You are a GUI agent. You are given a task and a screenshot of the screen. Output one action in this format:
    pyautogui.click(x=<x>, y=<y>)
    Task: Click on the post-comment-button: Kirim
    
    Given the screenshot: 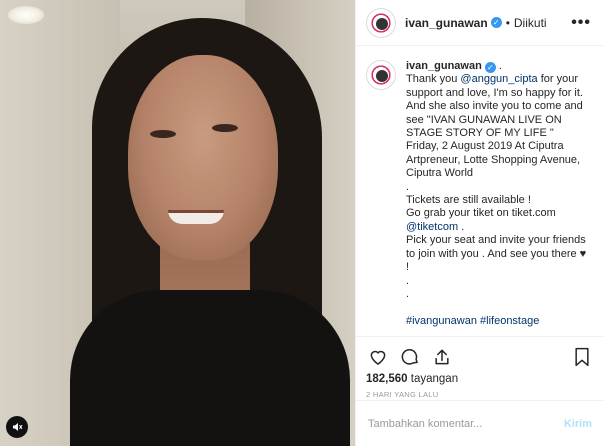 What is the action you would take?
    pyautogui.click(x=578, y=424)
    